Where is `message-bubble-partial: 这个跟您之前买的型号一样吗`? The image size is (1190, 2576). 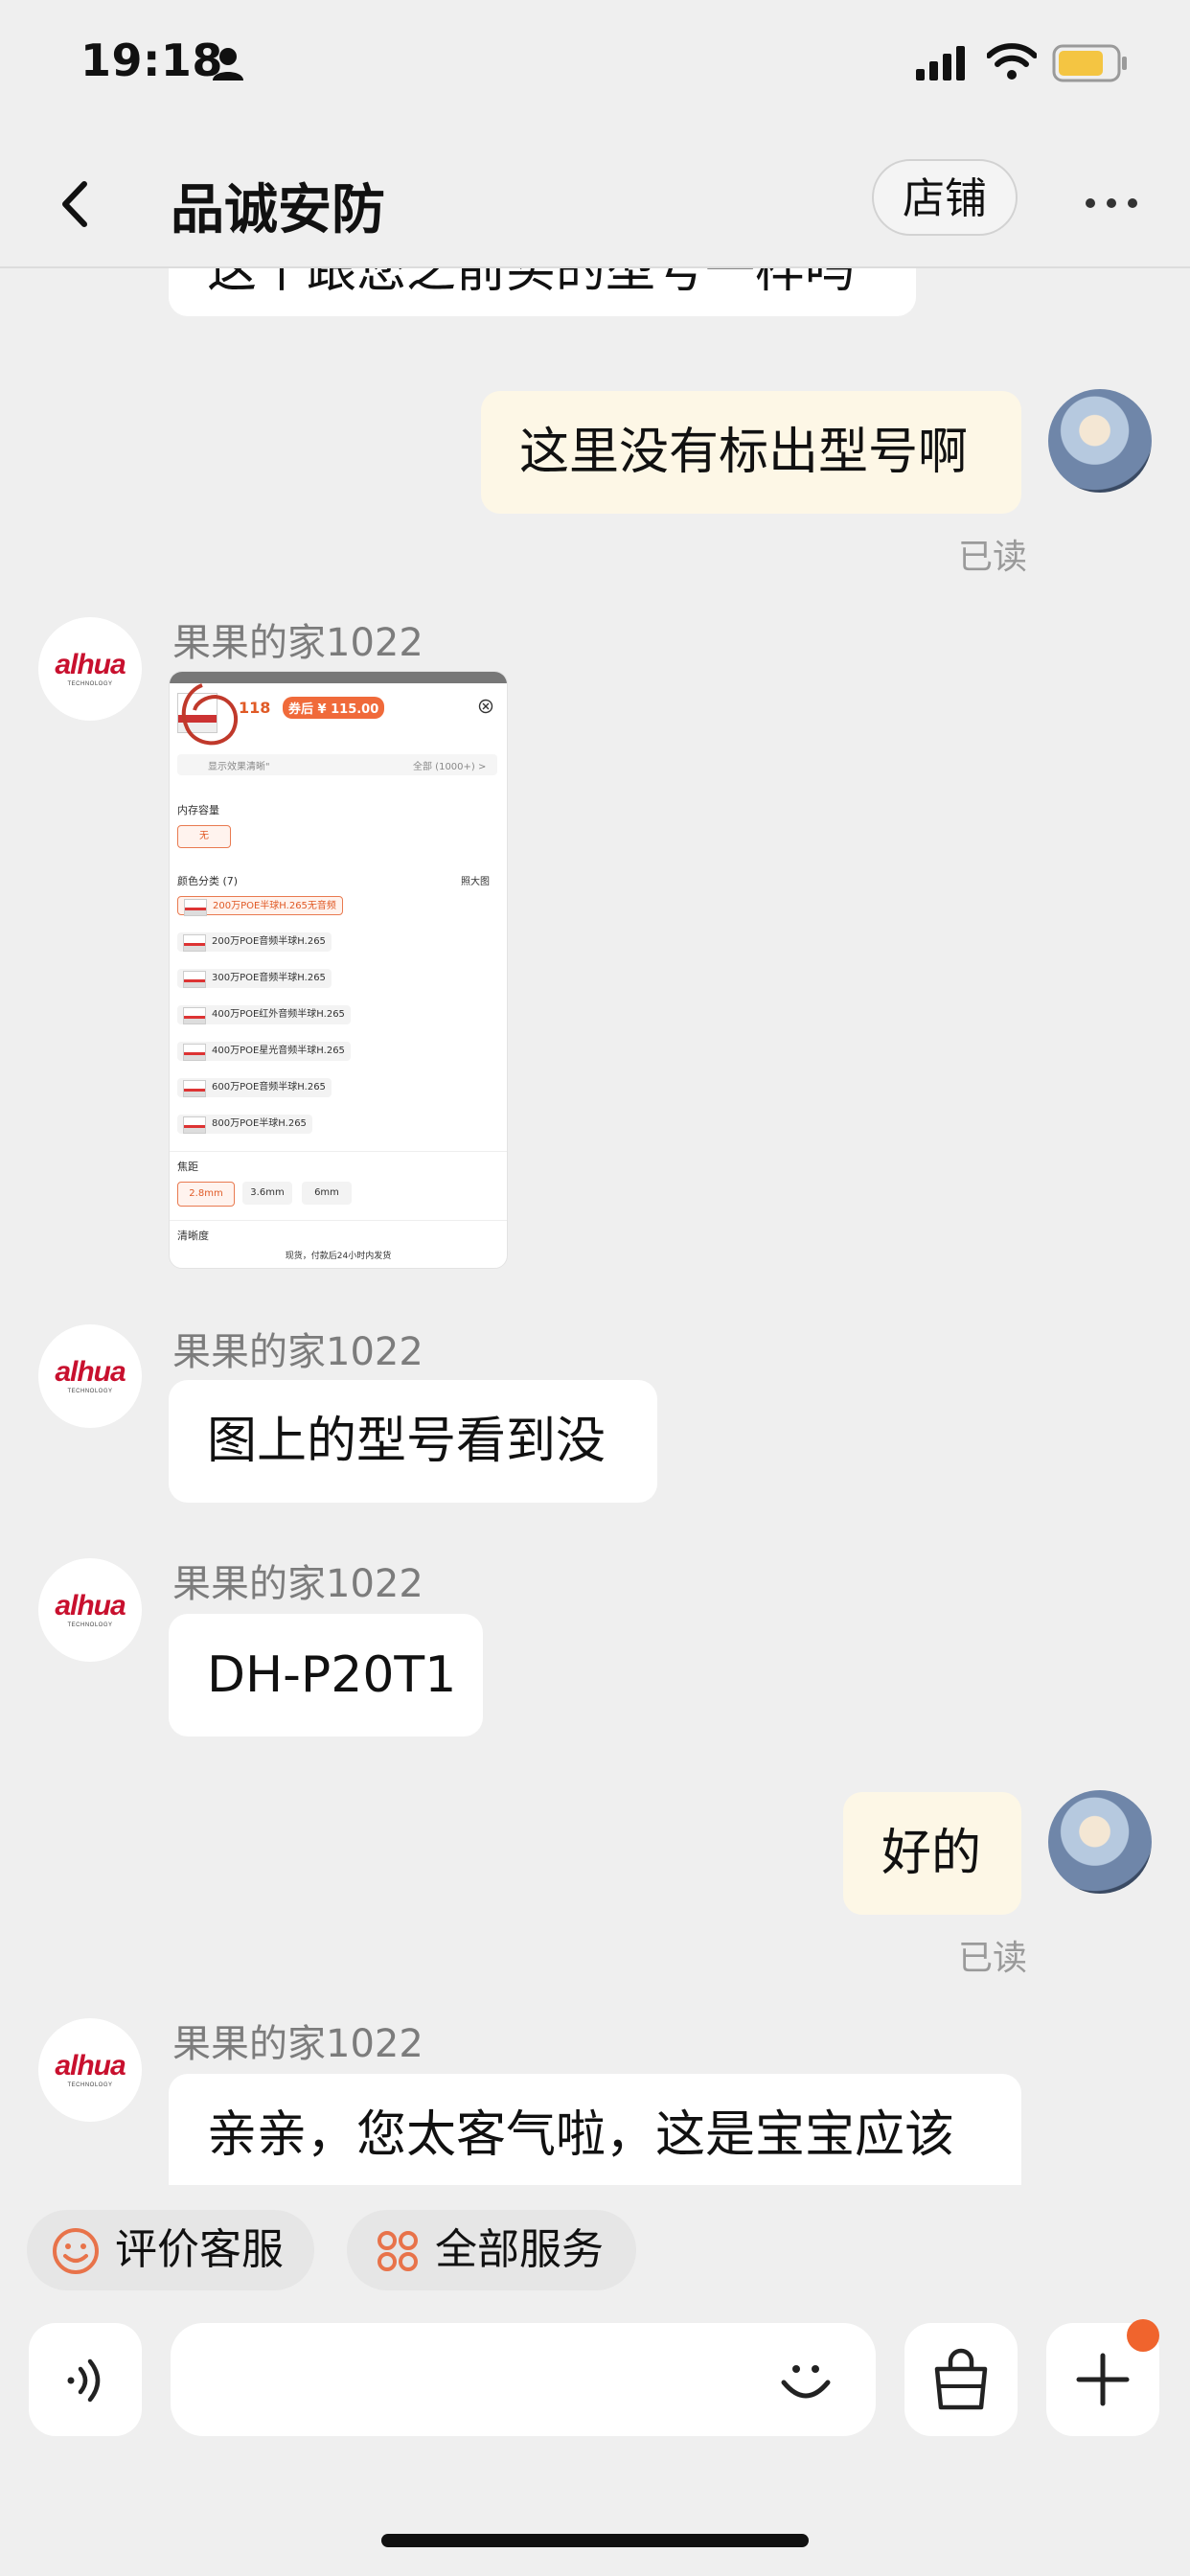
message-bubble-partial: 这个跟您之前买的型号一样吗 is located at coordinates (543, 292).